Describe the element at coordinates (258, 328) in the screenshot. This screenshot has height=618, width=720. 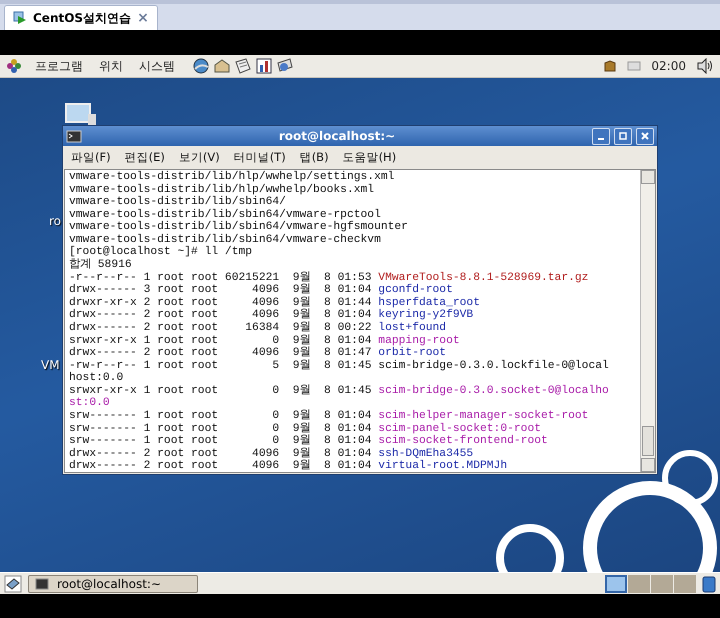
I see `terminal-line: drwx------ 2 root root 16384 9월 8 00:22 lost+found` at that location.